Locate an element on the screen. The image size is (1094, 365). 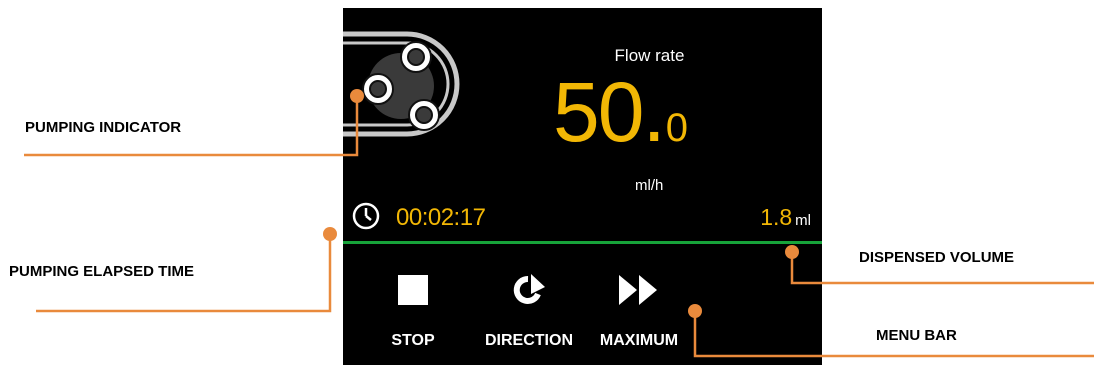
elapsed-time: 00:02:17 is located at coordinates (441, 217).